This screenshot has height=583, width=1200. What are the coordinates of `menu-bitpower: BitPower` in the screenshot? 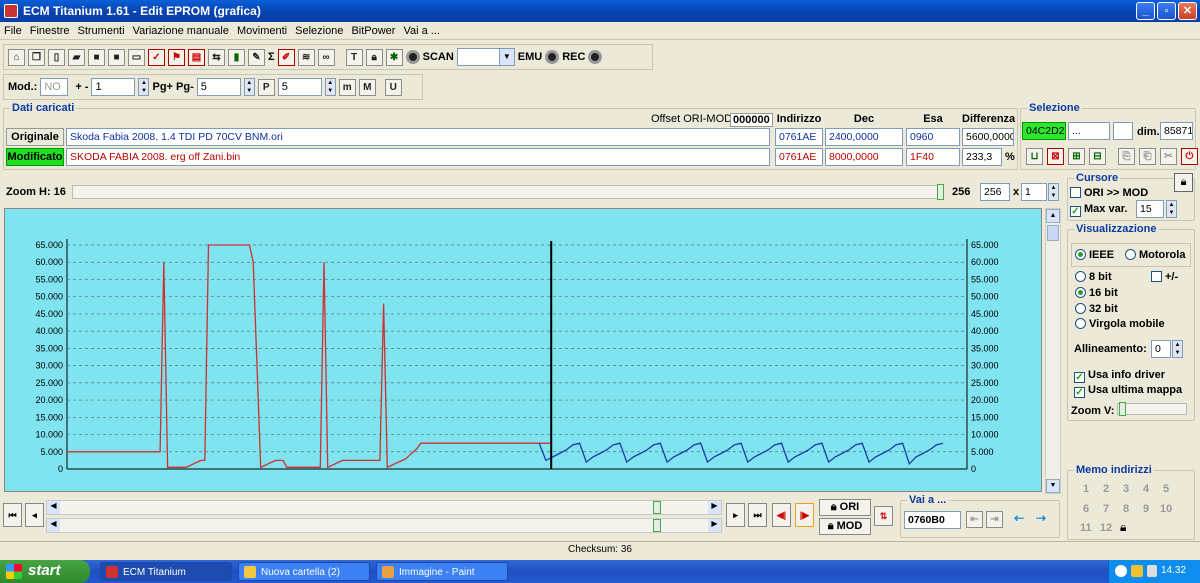 It's located at (373, 31).